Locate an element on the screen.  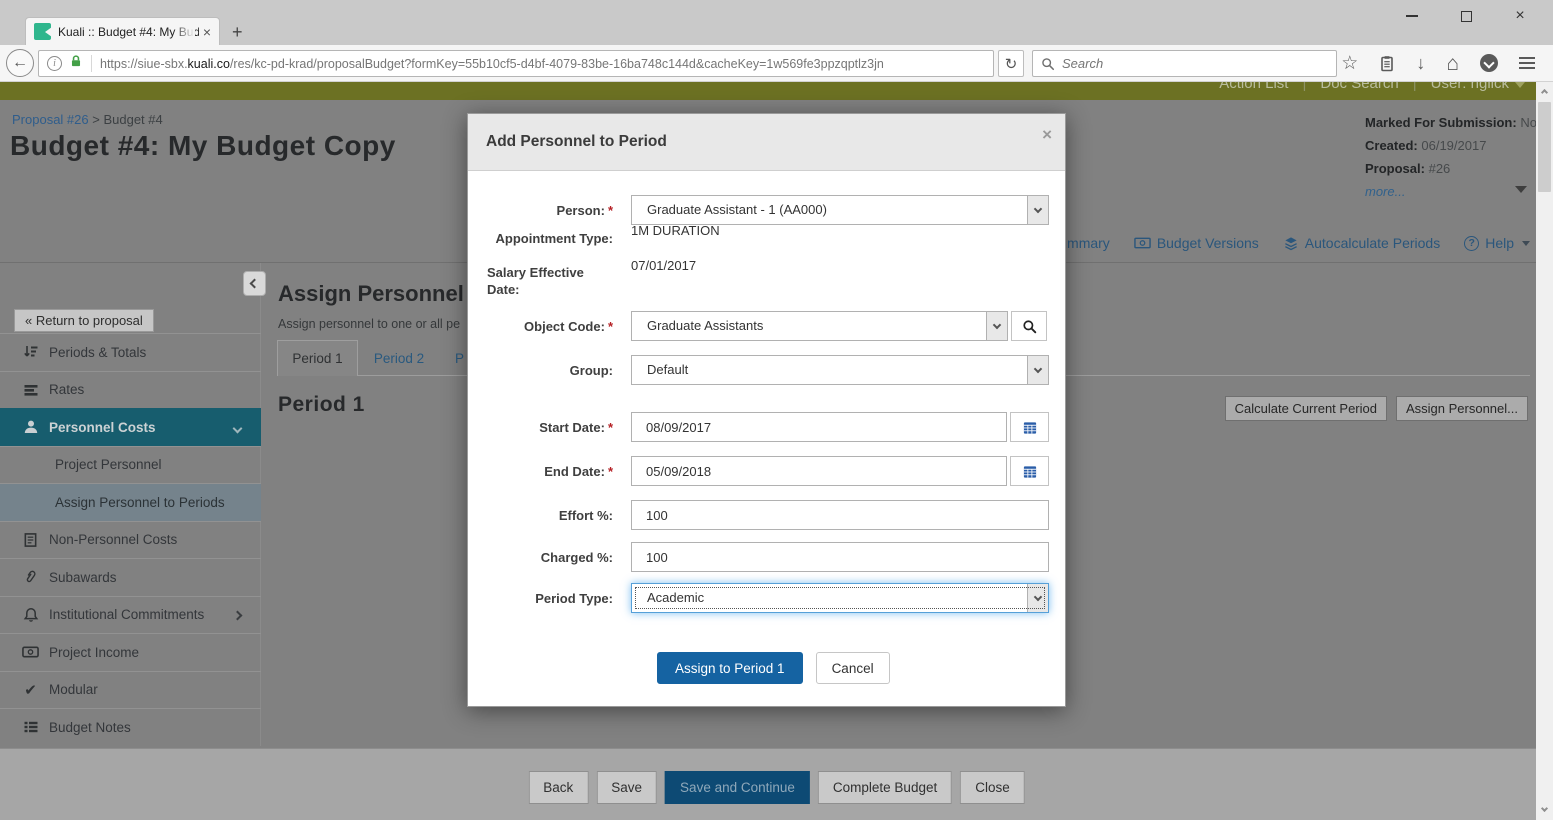
minimize-button is located at coordinates (1412, 16).